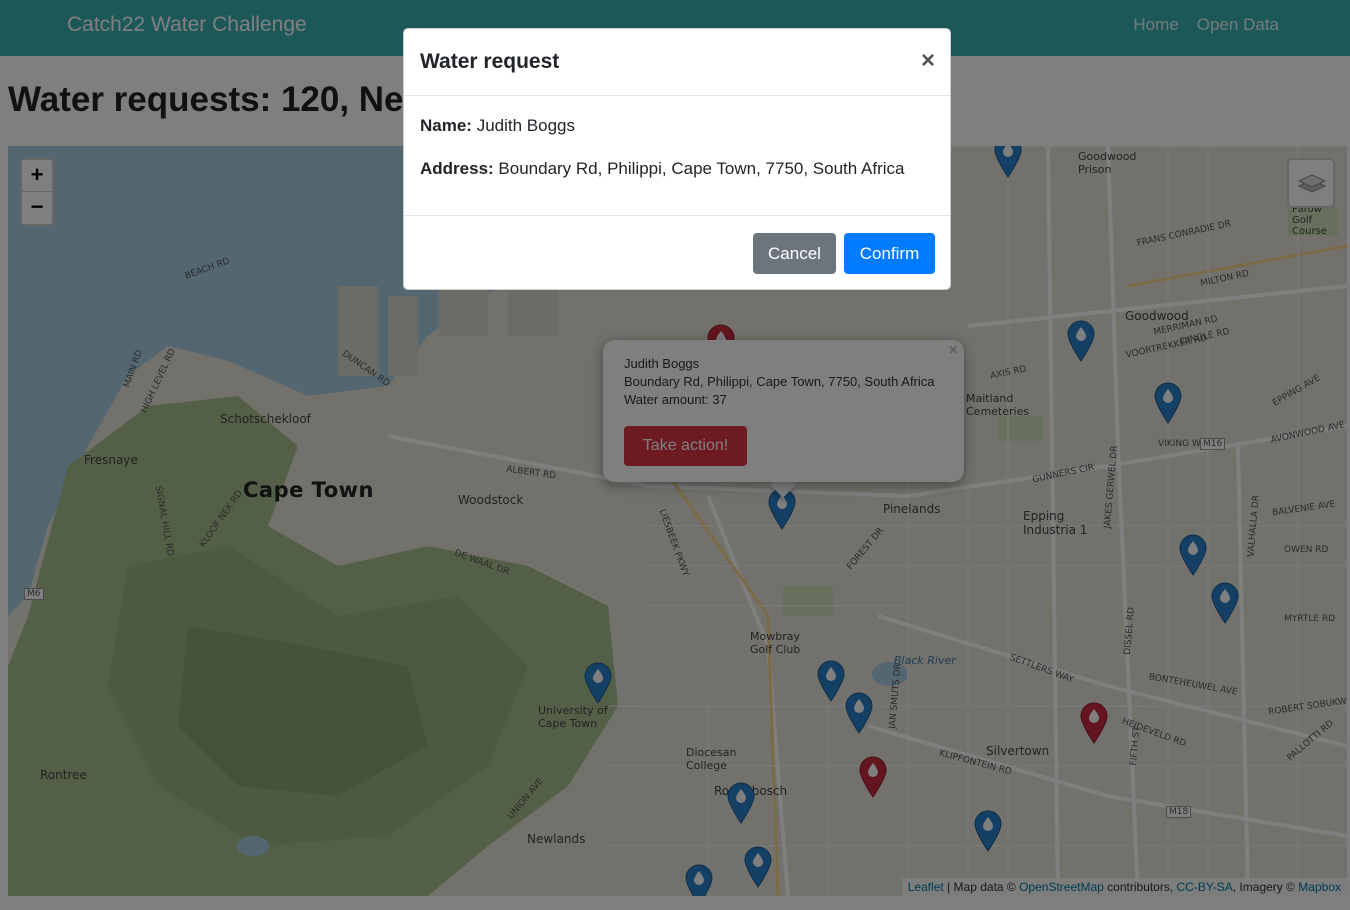 The width and height of the screenshot is (1350, 910). Describe the element at coordinates (446, 125) in the screenshot. I see `name-label: Name:` at that location.